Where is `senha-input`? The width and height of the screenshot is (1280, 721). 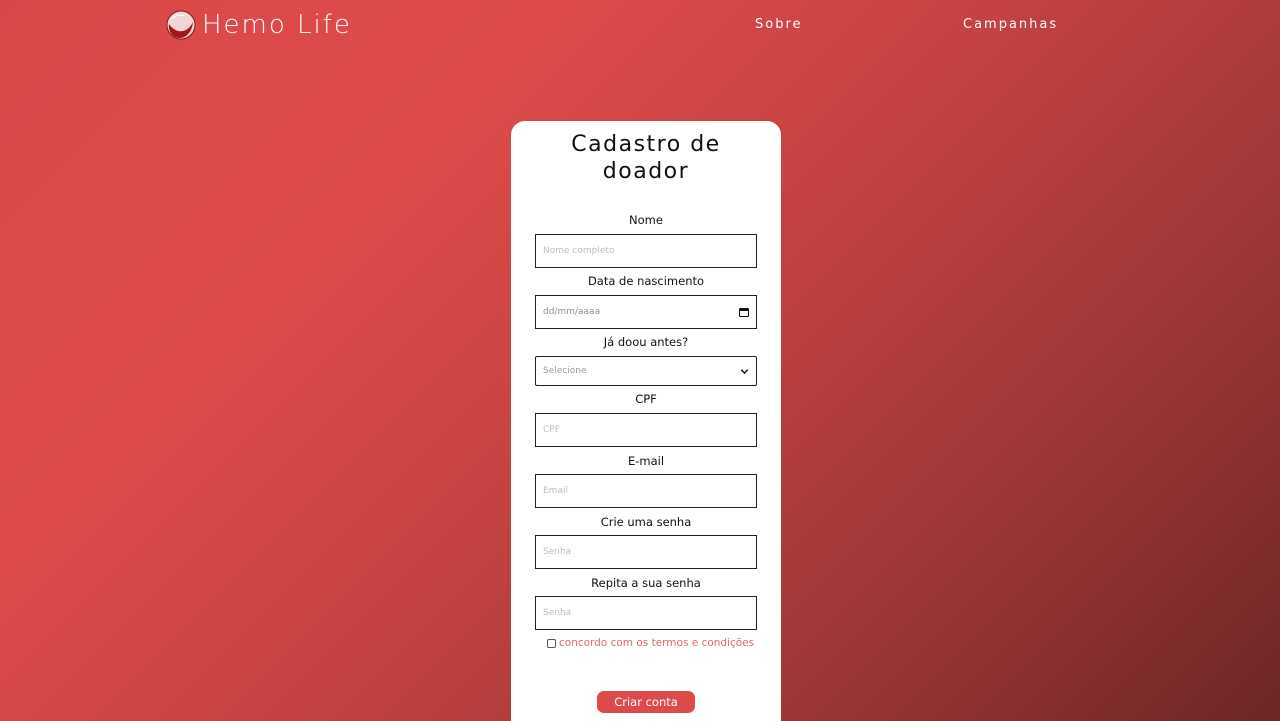
senha-input is located at coordinates (646, 552).